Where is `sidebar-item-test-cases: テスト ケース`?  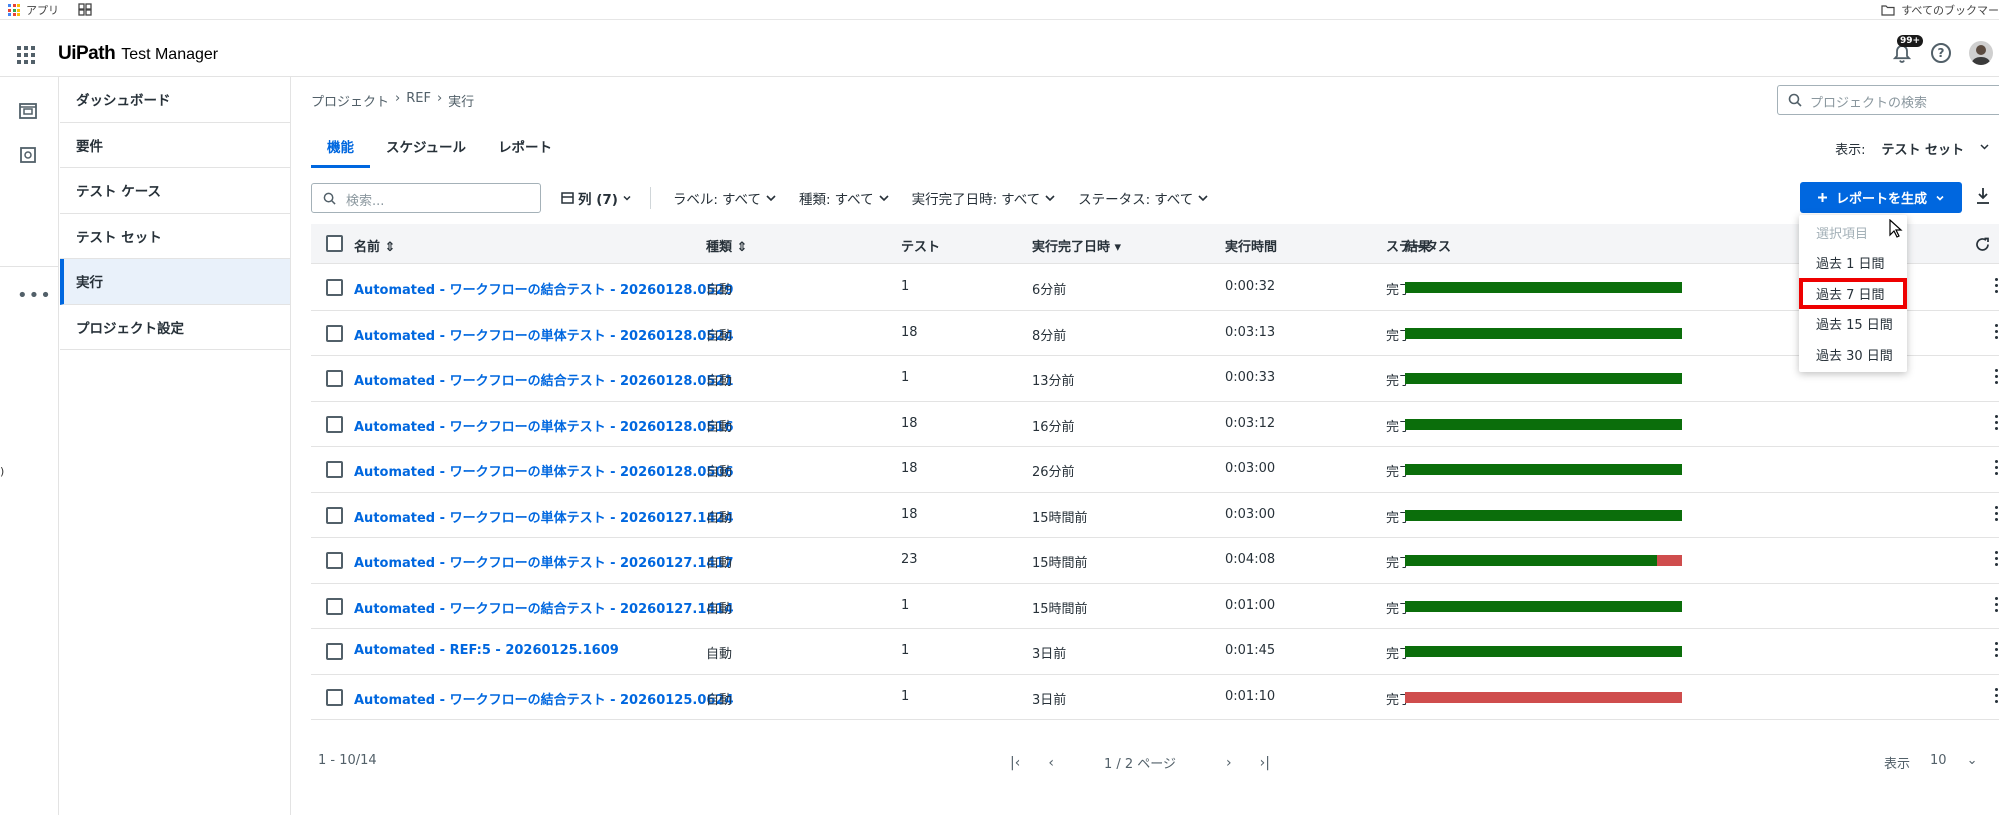
sidebar-item-test-cases: テスト ケース is located at coordinates (175, 191).